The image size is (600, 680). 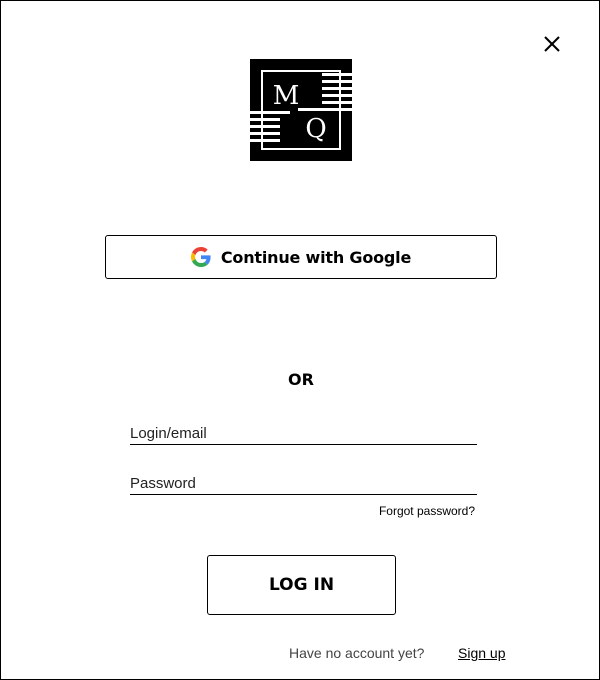 I want to click on google-g-icon, so click(x=200, y=257).